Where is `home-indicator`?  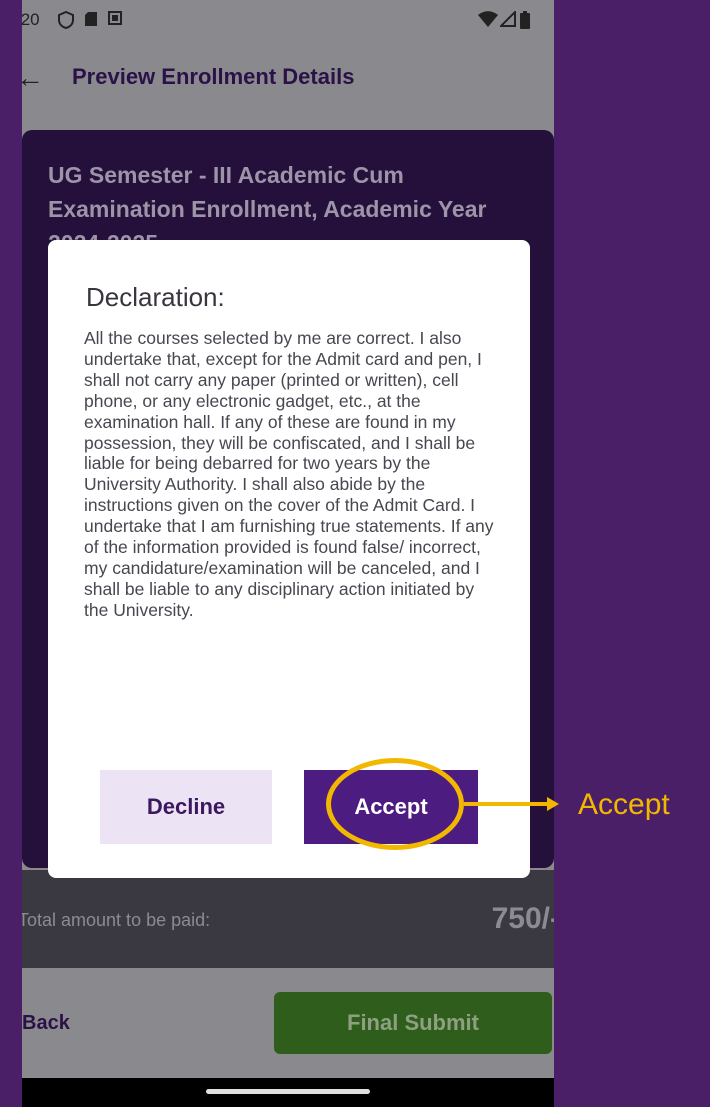 home-indicator is located at coordinates (288, 1091).